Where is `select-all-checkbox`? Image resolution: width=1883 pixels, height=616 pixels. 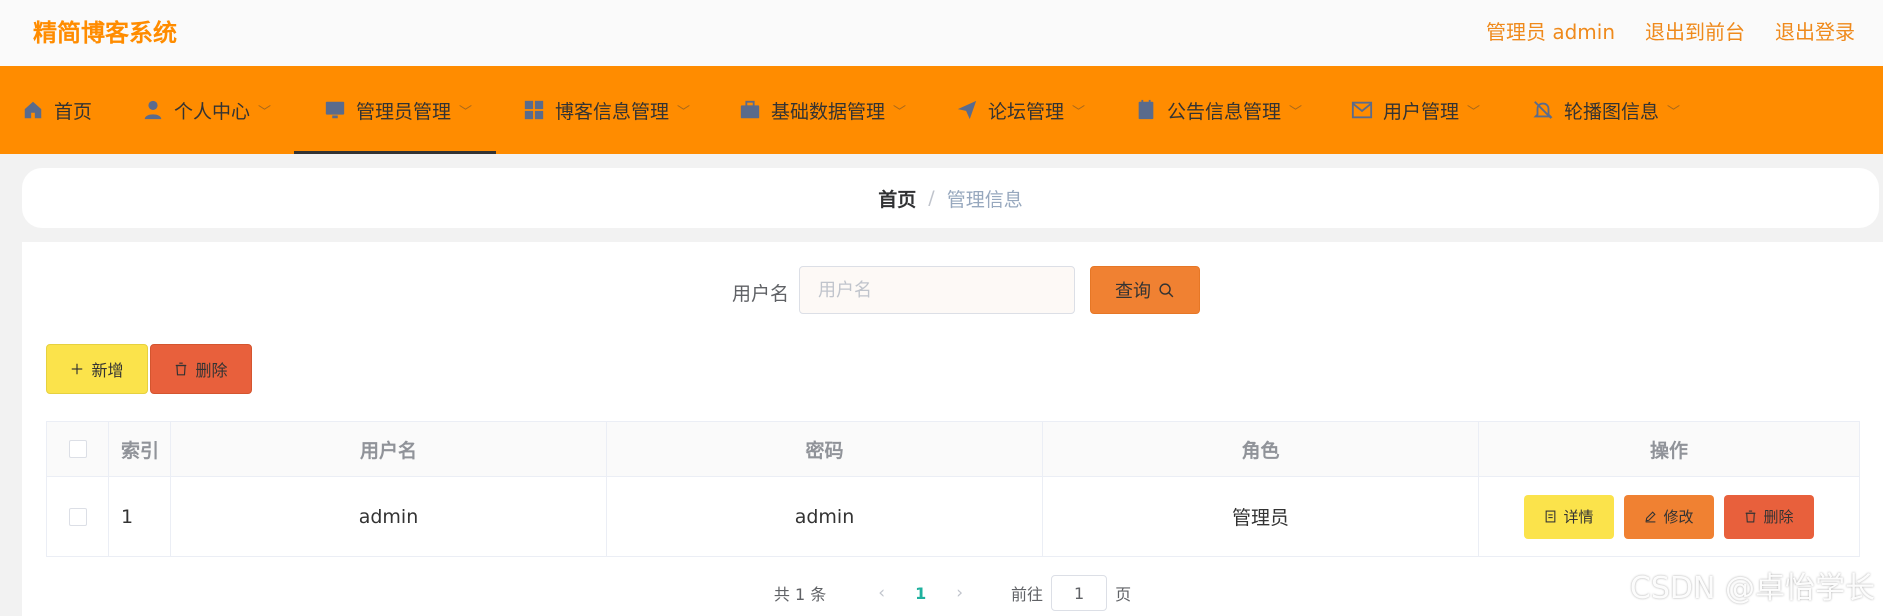 select-all-checkbox is located at coordinates (77, 449).